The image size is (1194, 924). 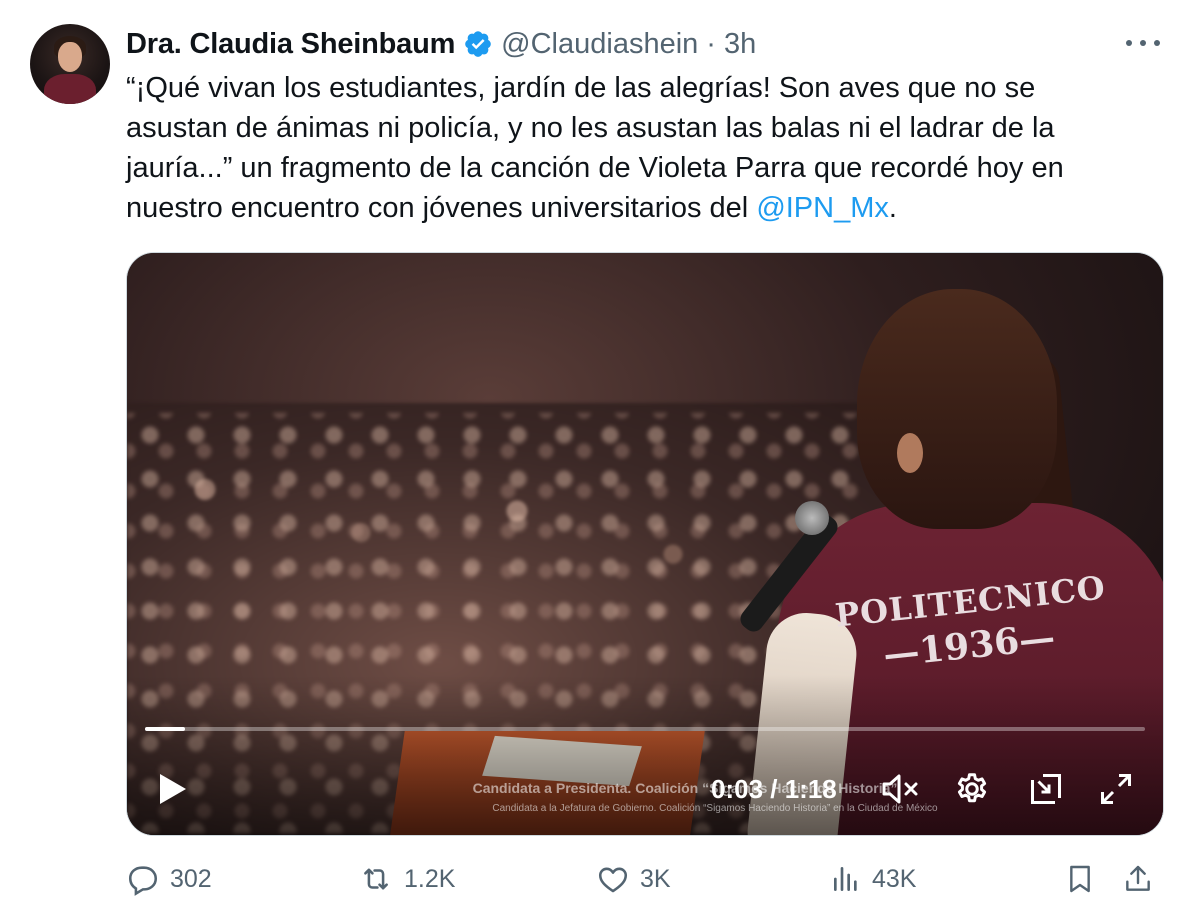 I want to click on fullscreen-icon, so click(x=1116, y=789).